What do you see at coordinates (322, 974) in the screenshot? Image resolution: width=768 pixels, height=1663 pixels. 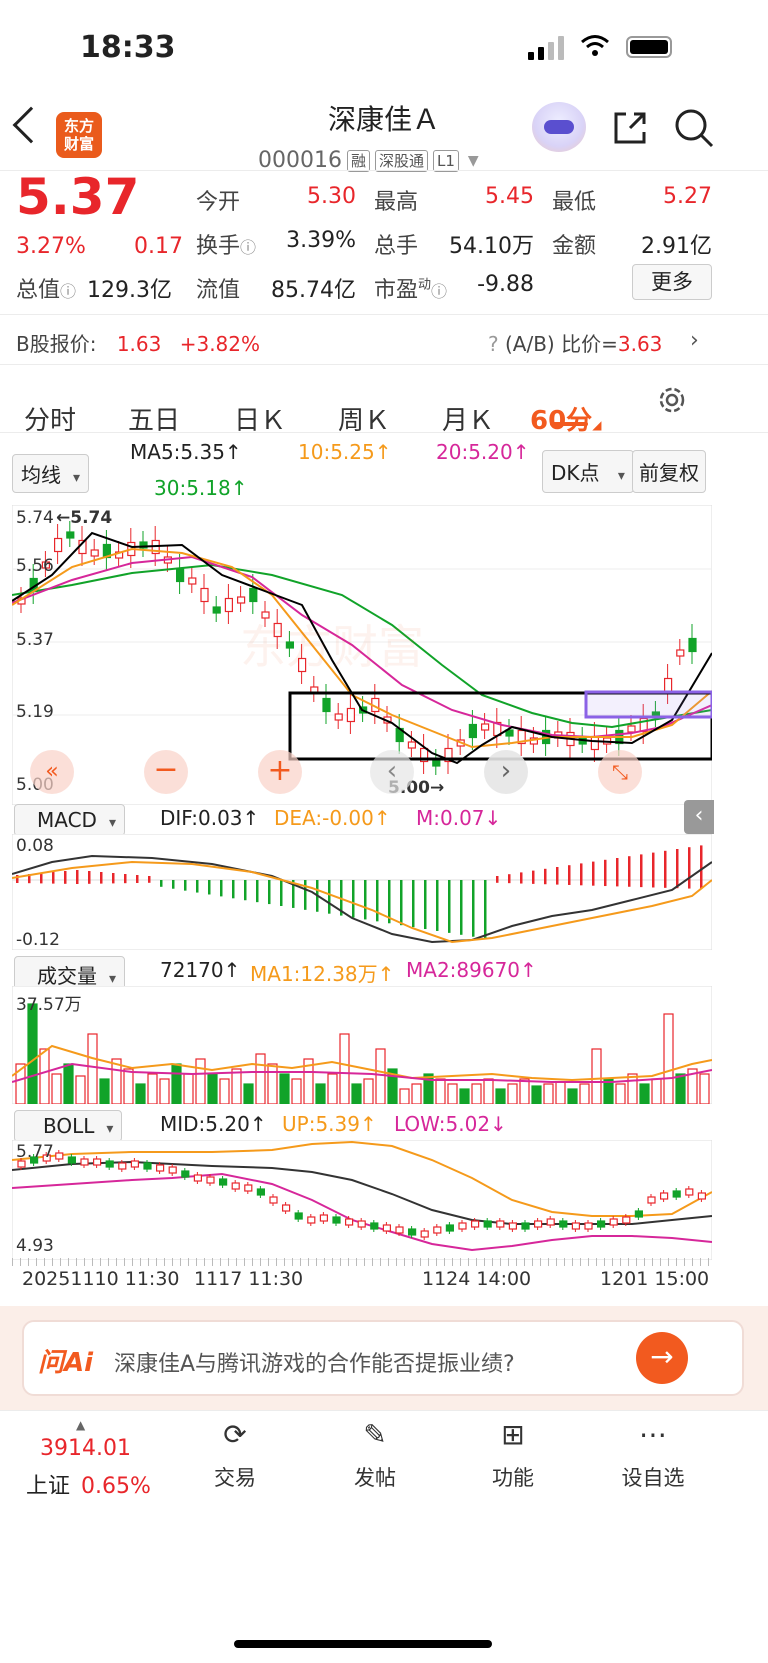 I see `volume-ma1-legend: MA1:12.38万↑` at bounding box center [322, 974].